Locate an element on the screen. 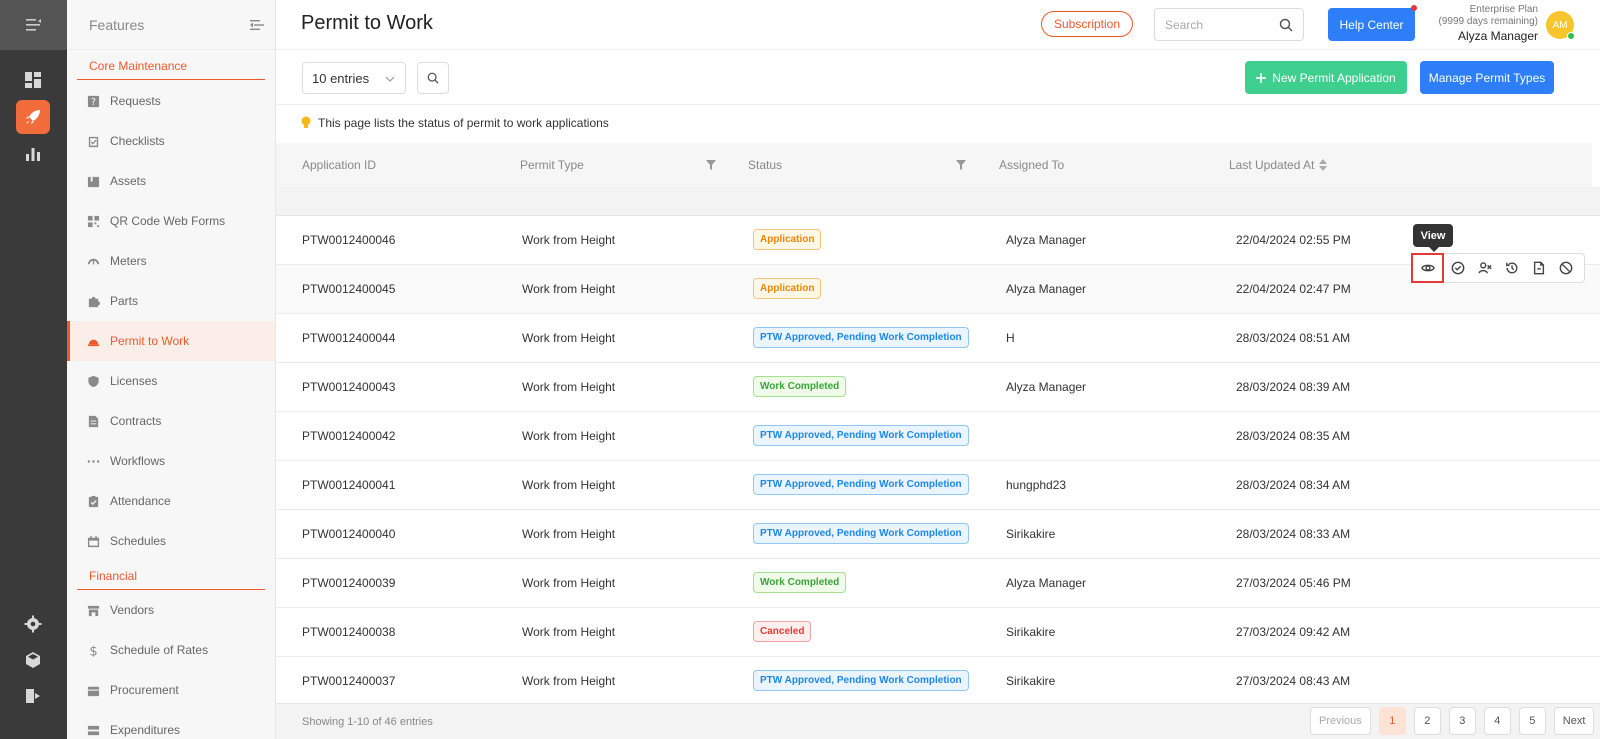  approve-button is located at coordinates (1457, 268).